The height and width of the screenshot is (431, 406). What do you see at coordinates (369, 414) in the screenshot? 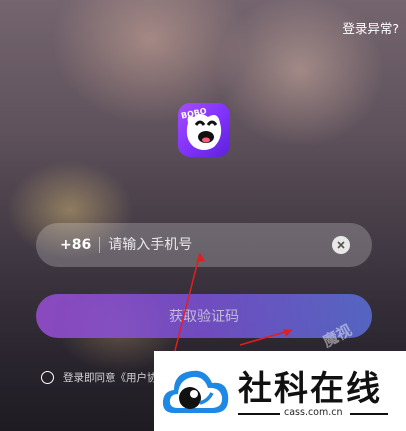
I see `domain-rule-right` at bounding box center [369, 414].